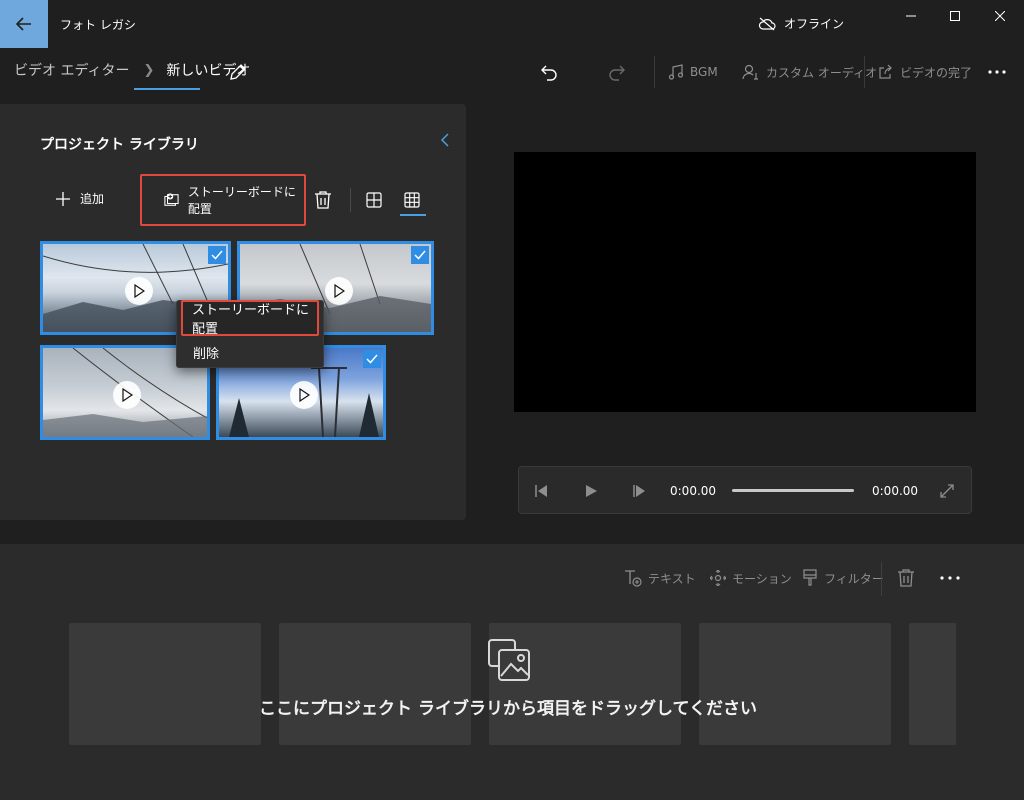  I want to click on filter-button: フィルター, so click(843, 578).